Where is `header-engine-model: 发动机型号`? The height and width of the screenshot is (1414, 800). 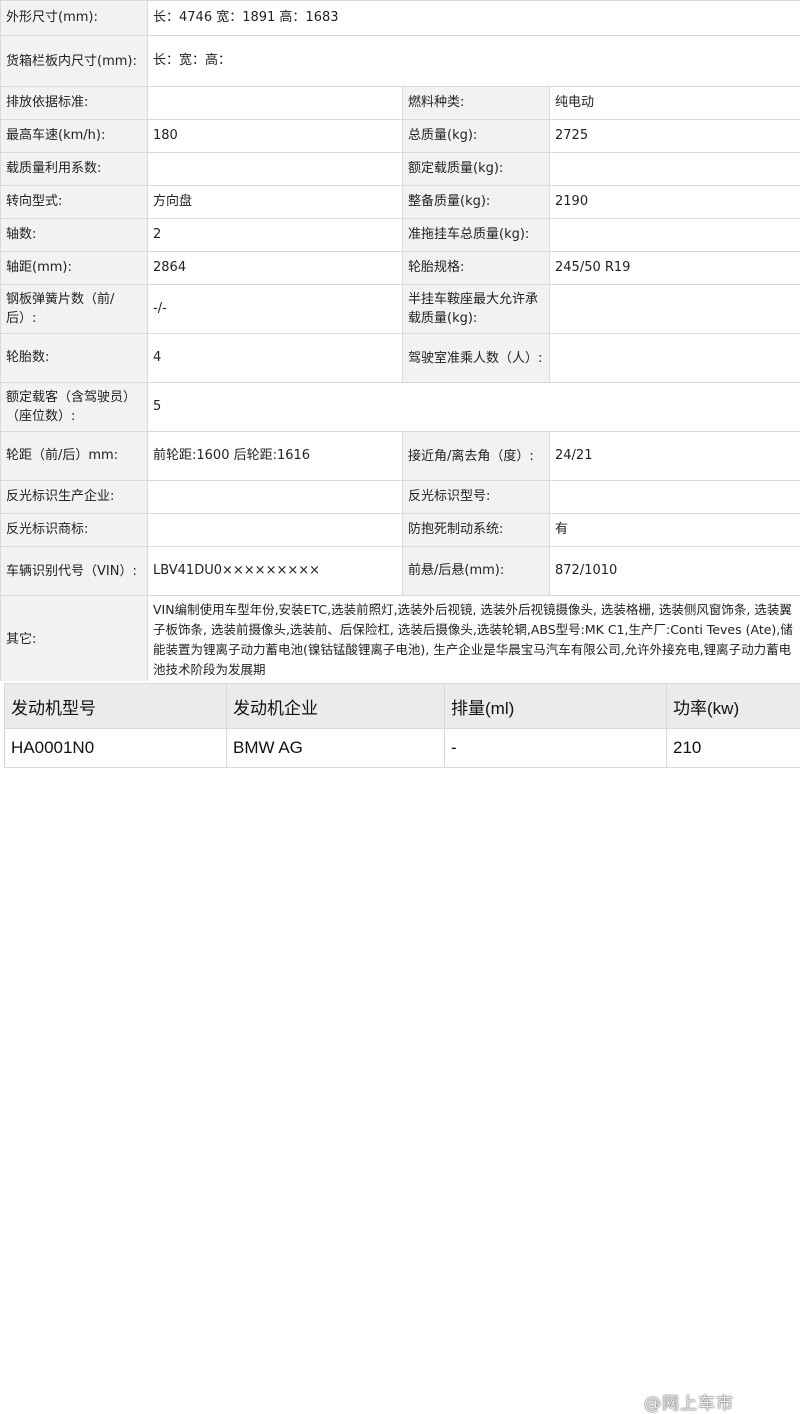
header-engine-model: 发动机型号 is located at coordinates (116, 706).